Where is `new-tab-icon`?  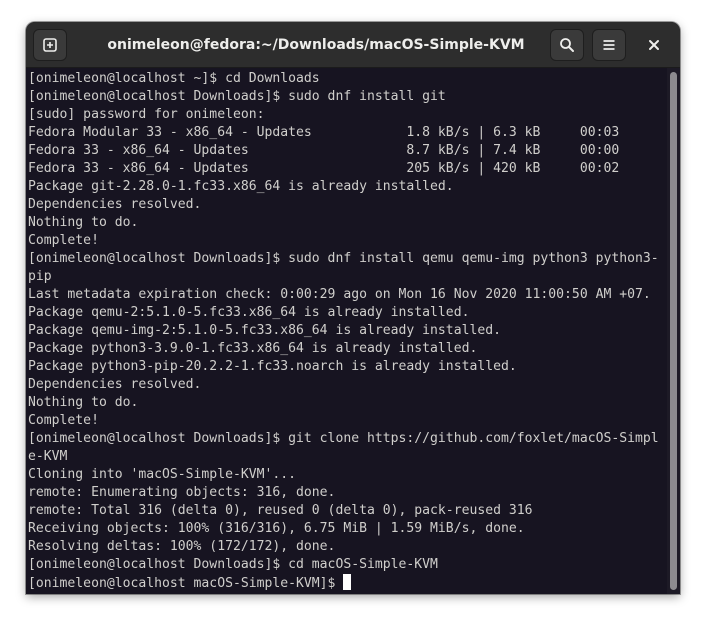
new-tab-icon is located at coordinates (50, 45).